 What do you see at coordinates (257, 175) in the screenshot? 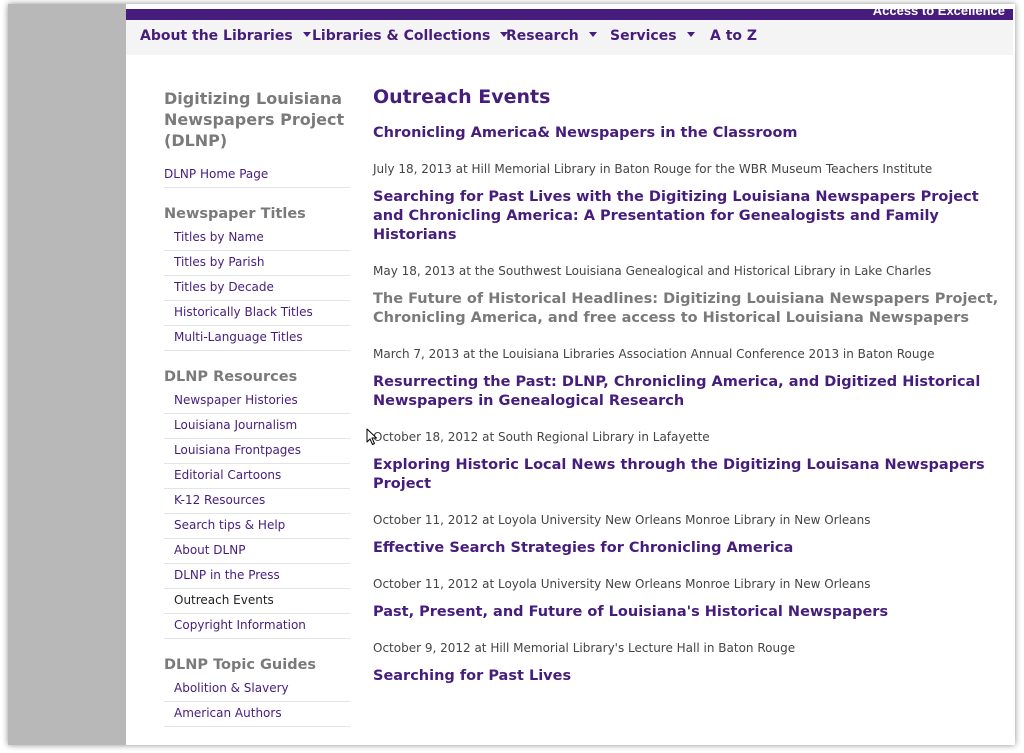
I see `sidebar-home-link: DLNP Home Page` at bounding box center [257, 175].